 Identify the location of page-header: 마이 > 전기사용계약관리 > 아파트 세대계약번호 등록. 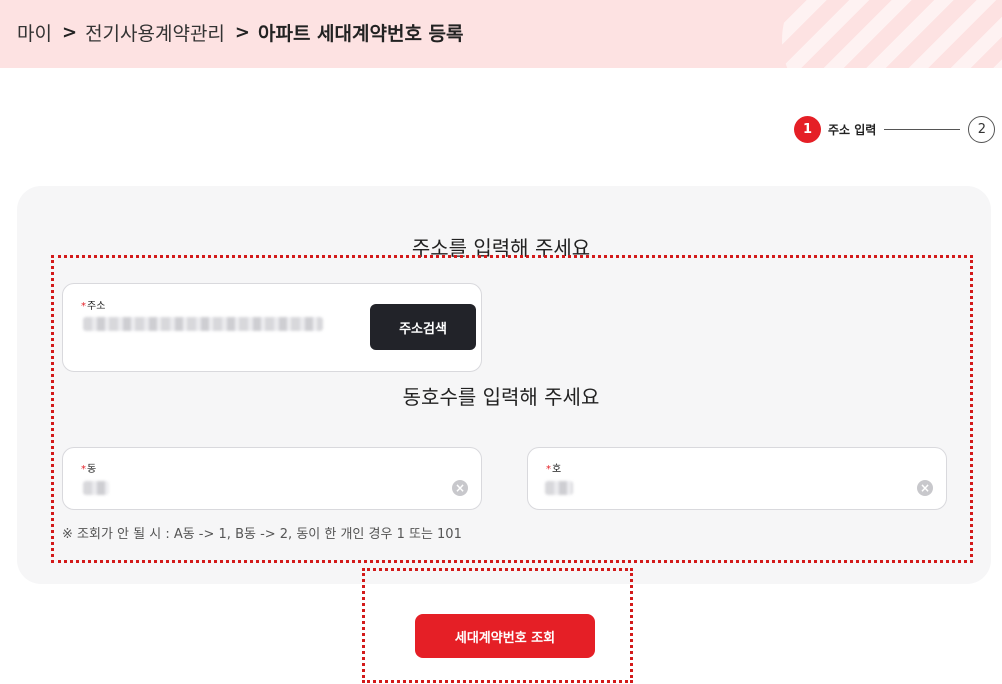
(501, 34).